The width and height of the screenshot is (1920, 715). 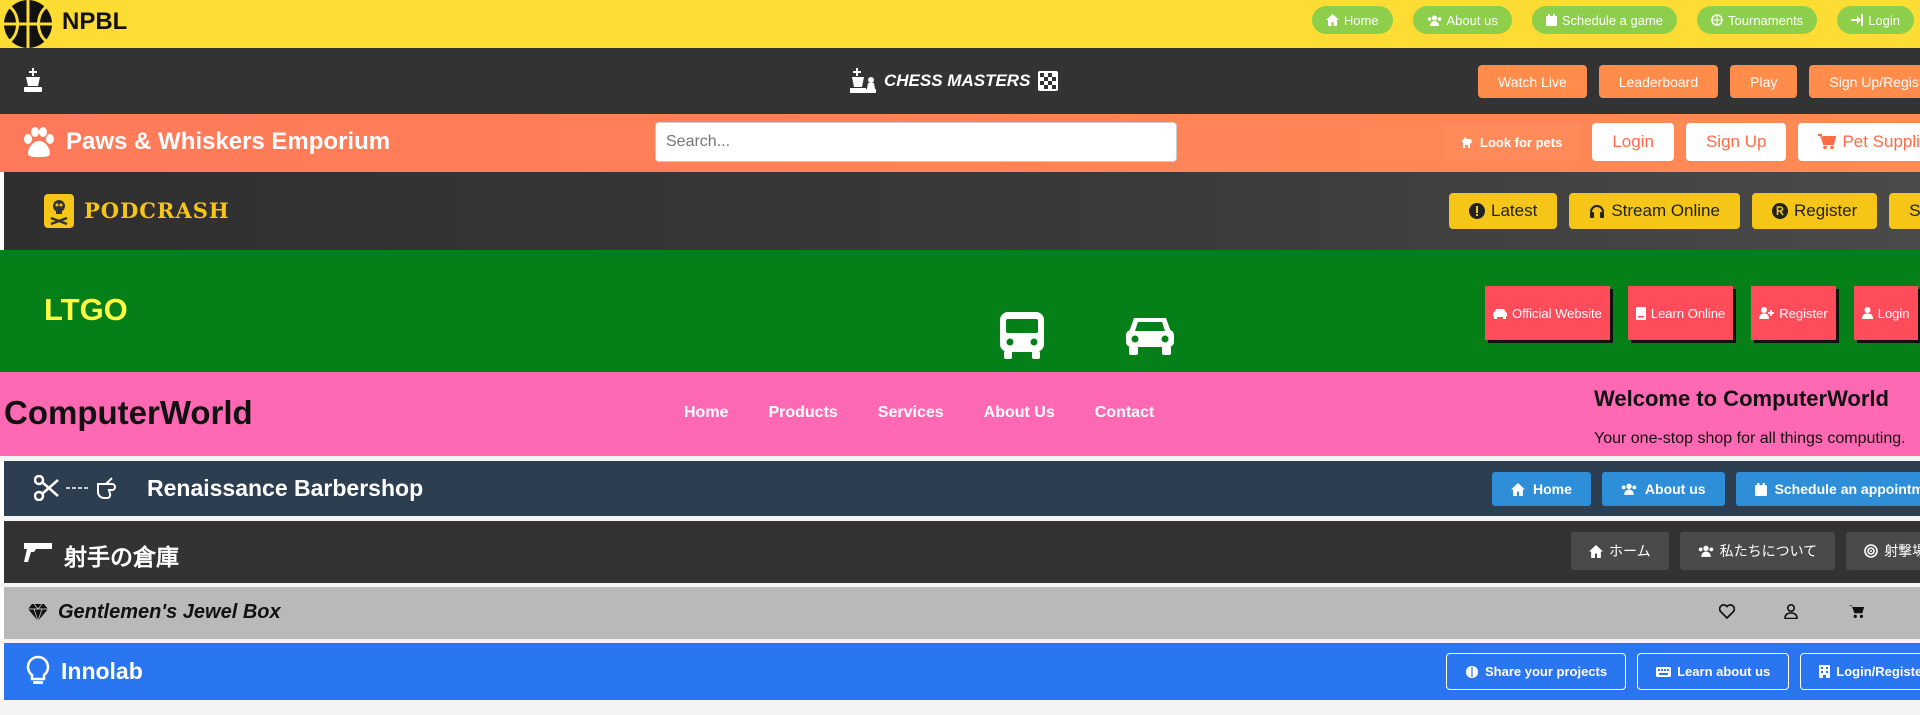 I want to click on gun-icon, so click(x=38, y=552).